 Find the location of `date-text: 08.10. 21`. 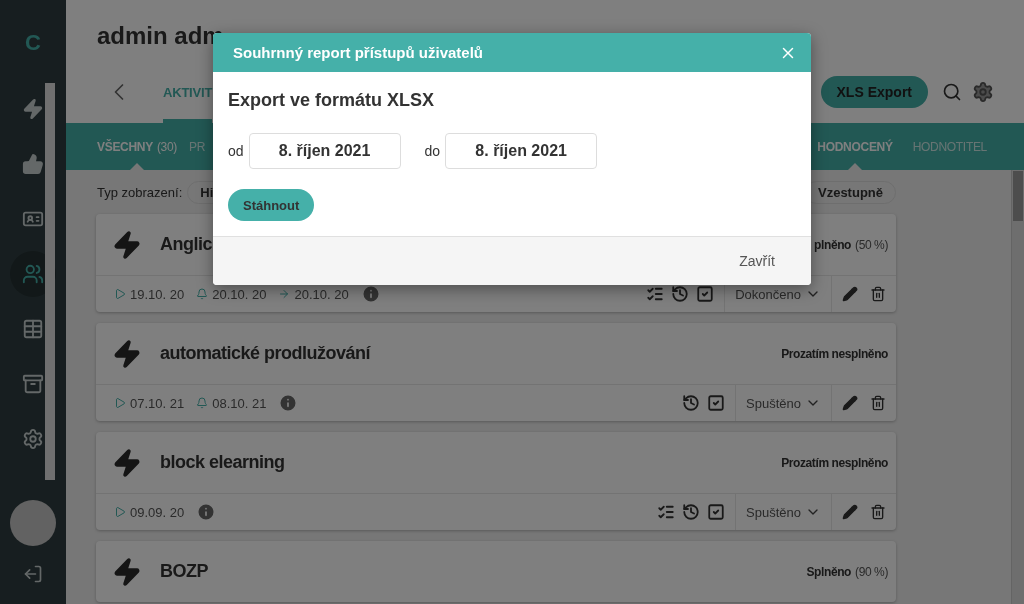

date-text: 08.10. 21 is located at coordinates (239, 403).